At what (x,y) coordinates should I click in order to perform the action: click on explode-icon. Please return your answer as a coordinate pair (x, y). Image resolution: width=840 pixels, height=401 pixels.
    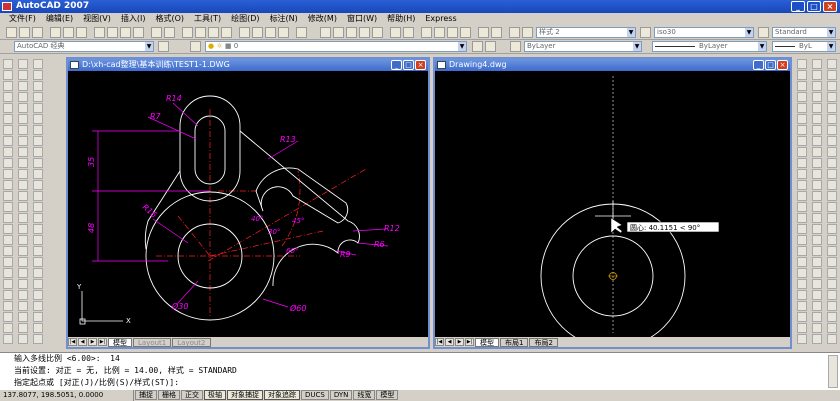
    Looking at the image, I should click on (817, 174).